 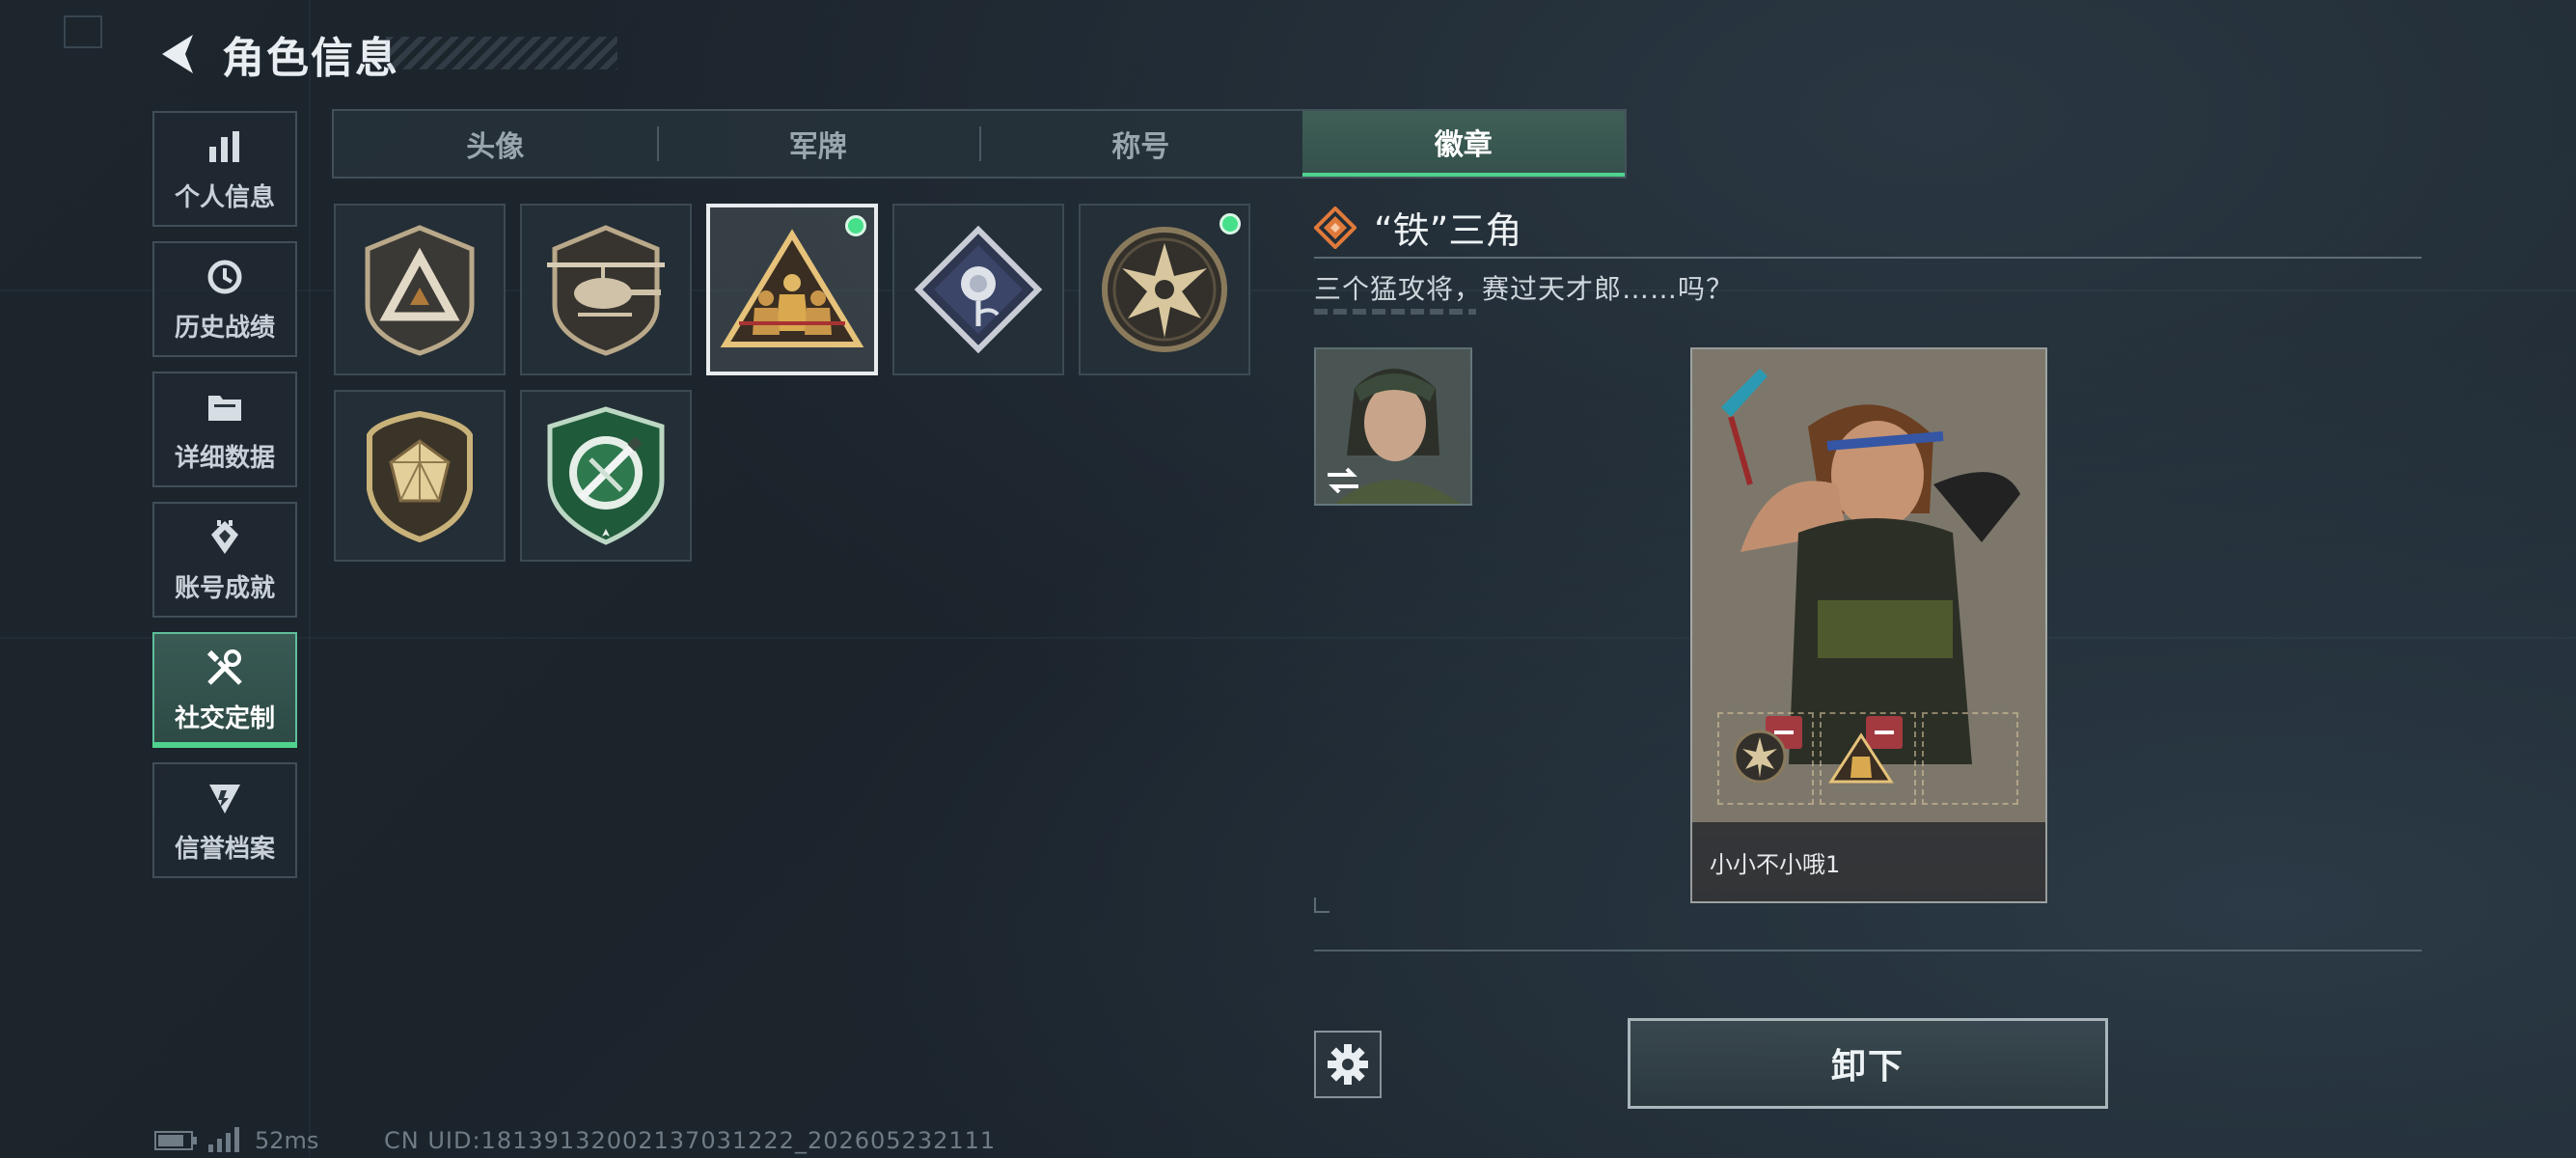 What do you see at coordinates (225, 820) in the screenshot?
I see `sidebar-item-reputation: 信誉档案` at bounding box center [225, 820].